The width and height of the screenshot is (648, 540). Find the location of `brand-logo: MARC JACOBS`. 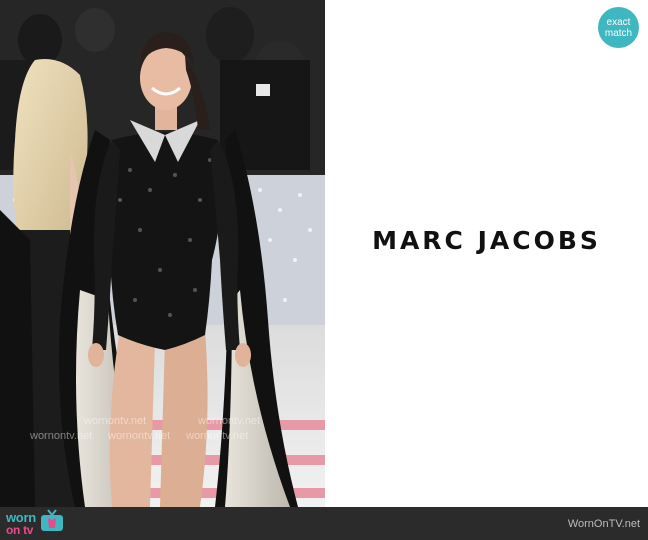

brand-logo: MARC JACOBS is located at coordinates (486, 240).